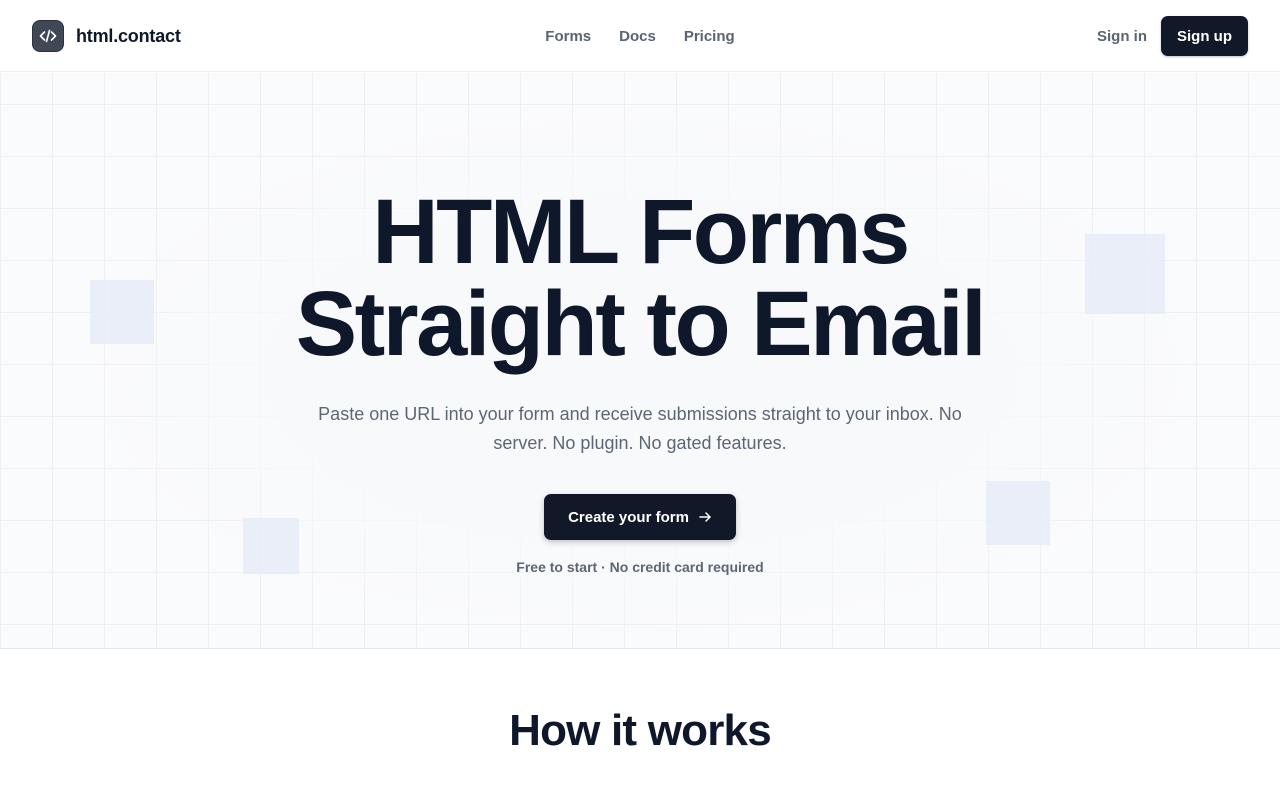 Image resolution: width=1280 pixels, height=800 pixels. Describe the element at coordinates (641, 232) in the screenshot. I see `hero-title-line-1: HTML Forms` at that location.